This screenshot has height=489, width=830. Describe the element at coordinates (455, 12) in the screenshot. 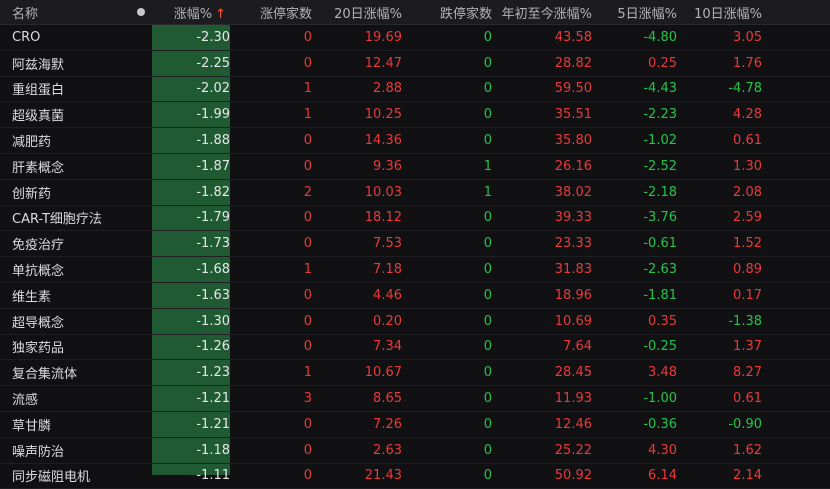

I see `header-limit-down: 跌停家数` at that location.